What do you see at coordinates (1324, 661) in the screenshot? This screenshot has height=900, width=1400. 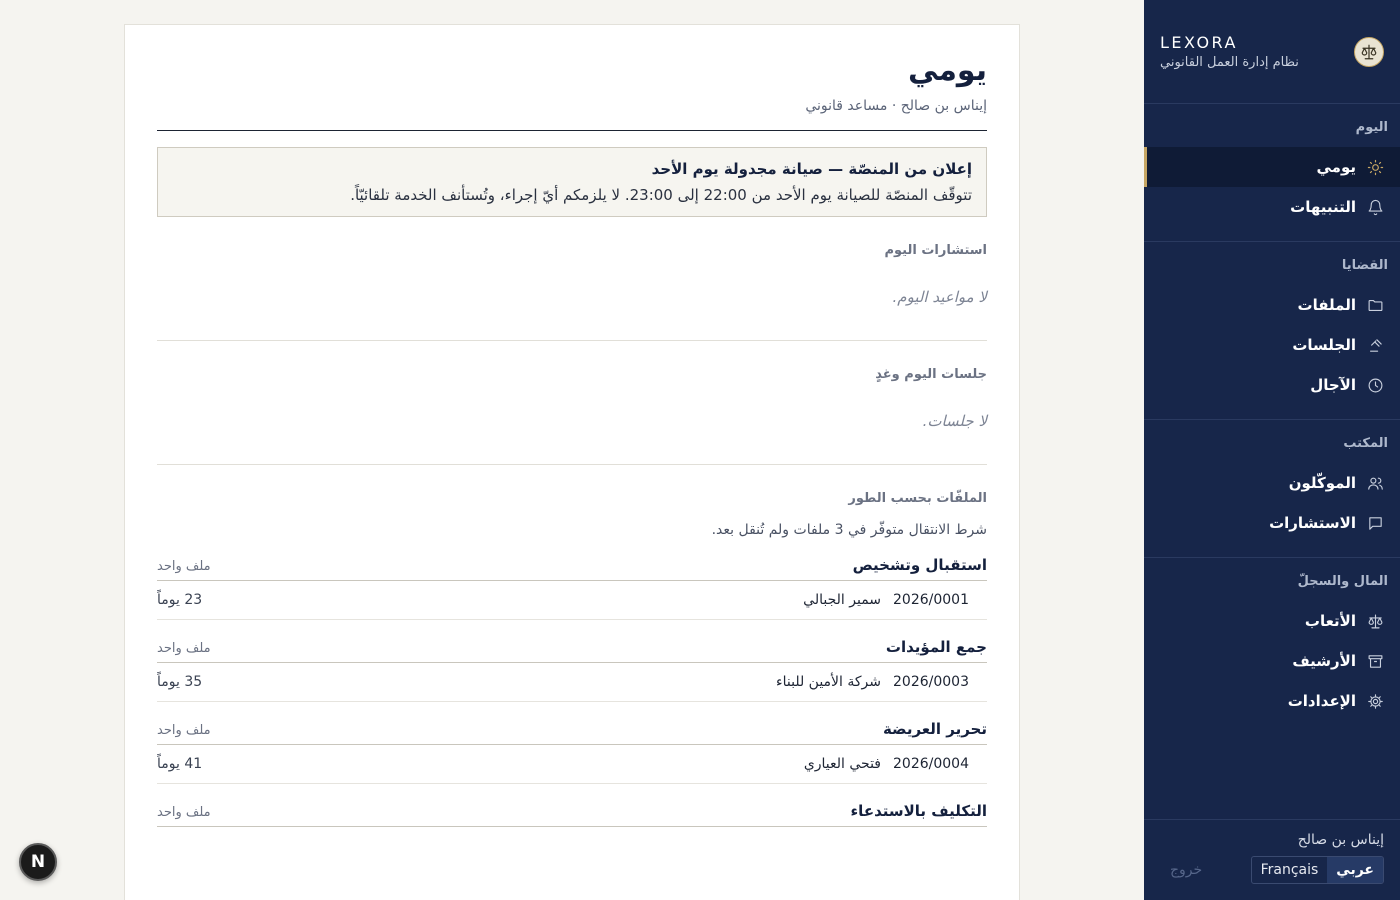 I see `sidebar-item-label: الأرشيف` at bounding box center [1324, 661].